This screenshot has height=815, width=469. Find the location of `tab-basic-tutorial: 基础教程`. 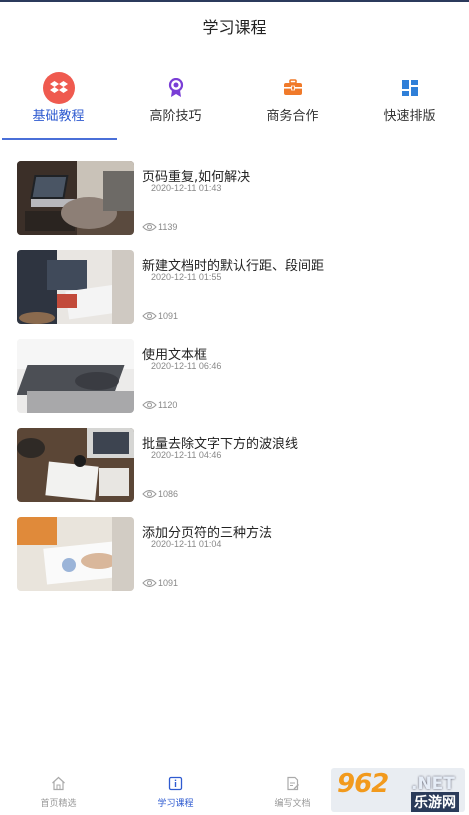

tab-basic-tutorial: 基础教程 is located at coordinates (58, 105).